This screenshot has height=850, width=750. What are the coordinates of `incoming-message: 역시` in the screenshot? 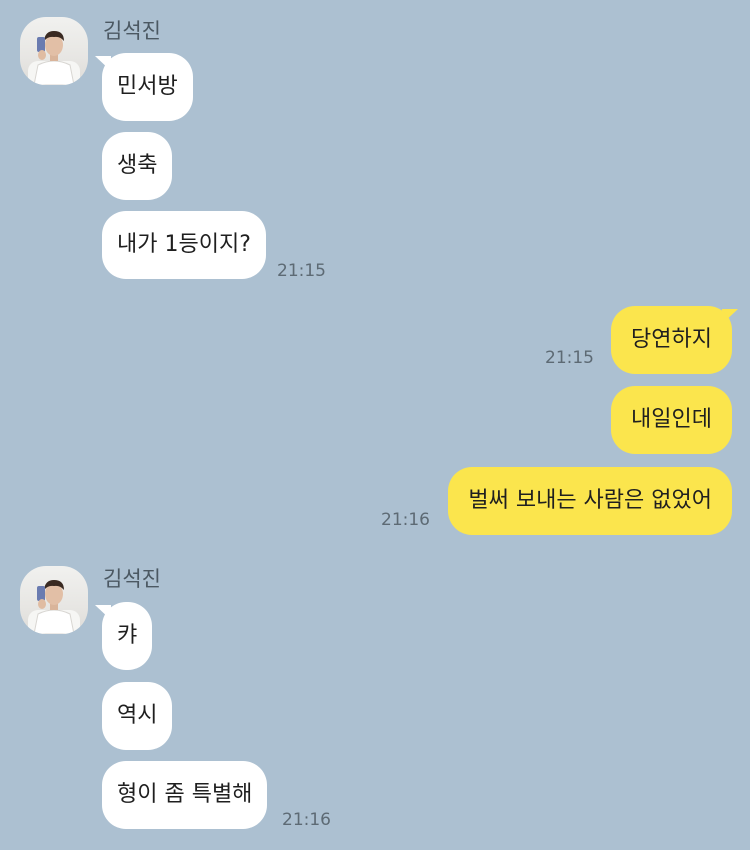 It's located at (137, 716).